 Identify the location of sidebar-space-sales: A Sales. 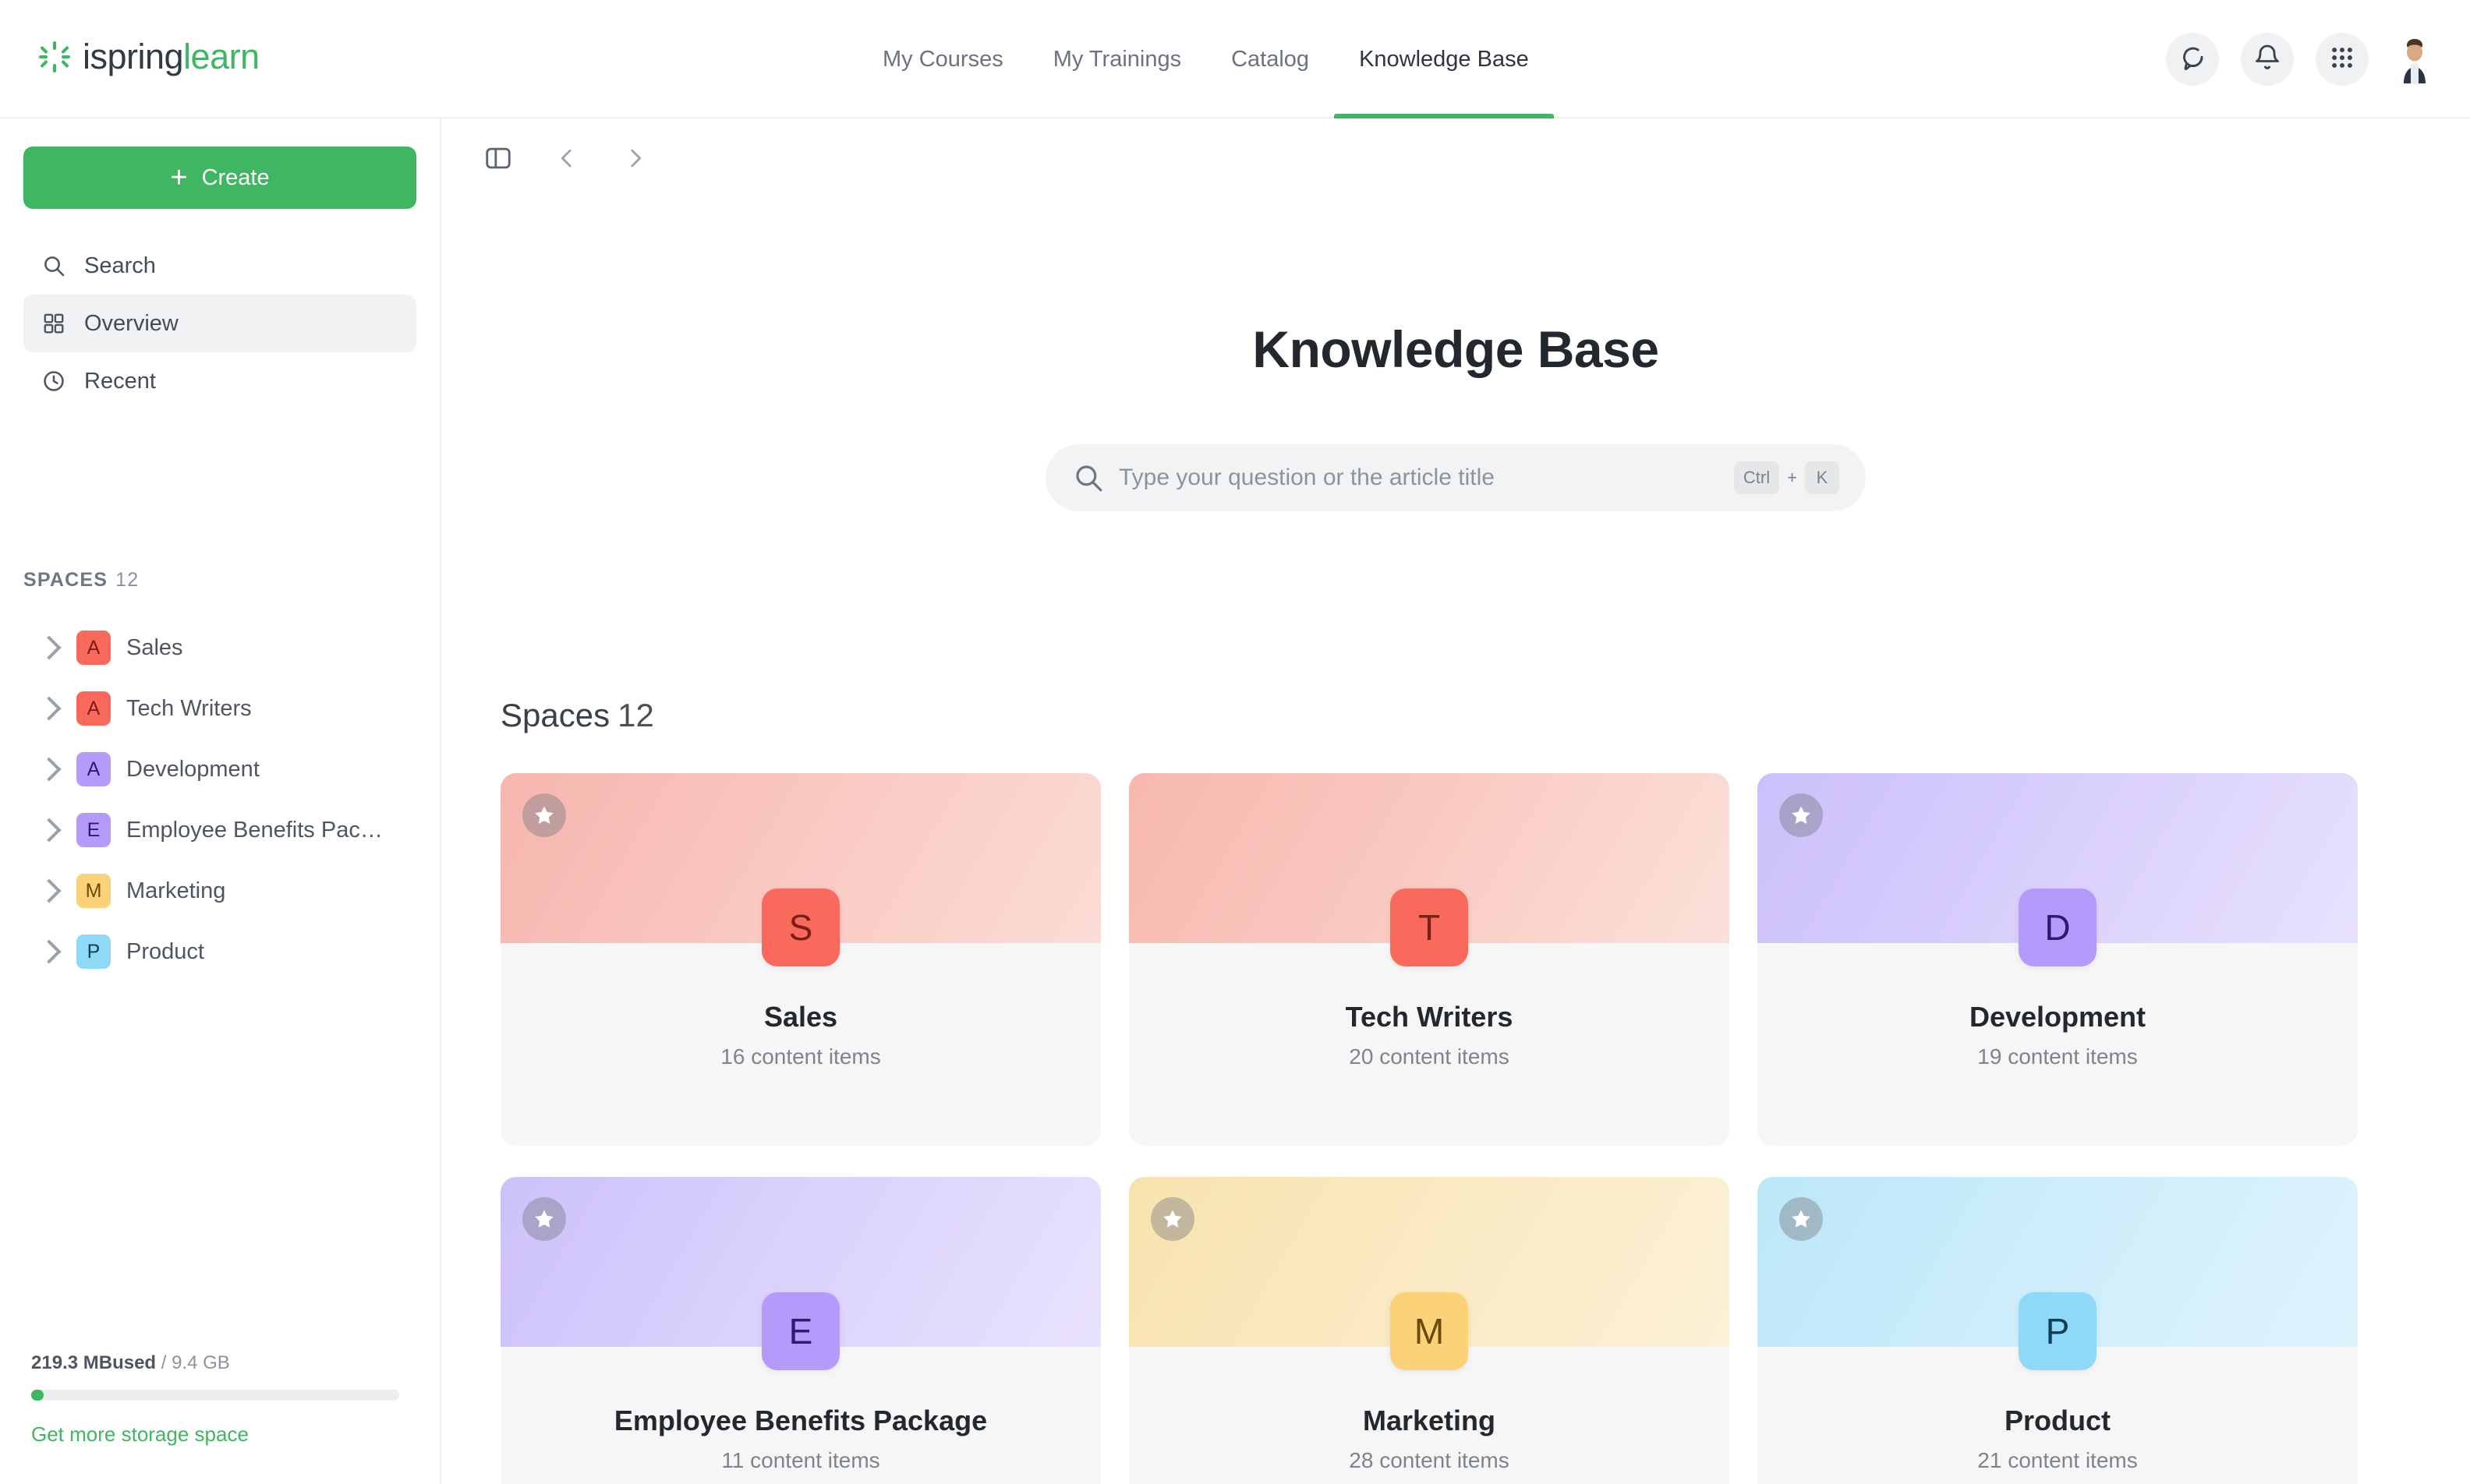
(226, 647).